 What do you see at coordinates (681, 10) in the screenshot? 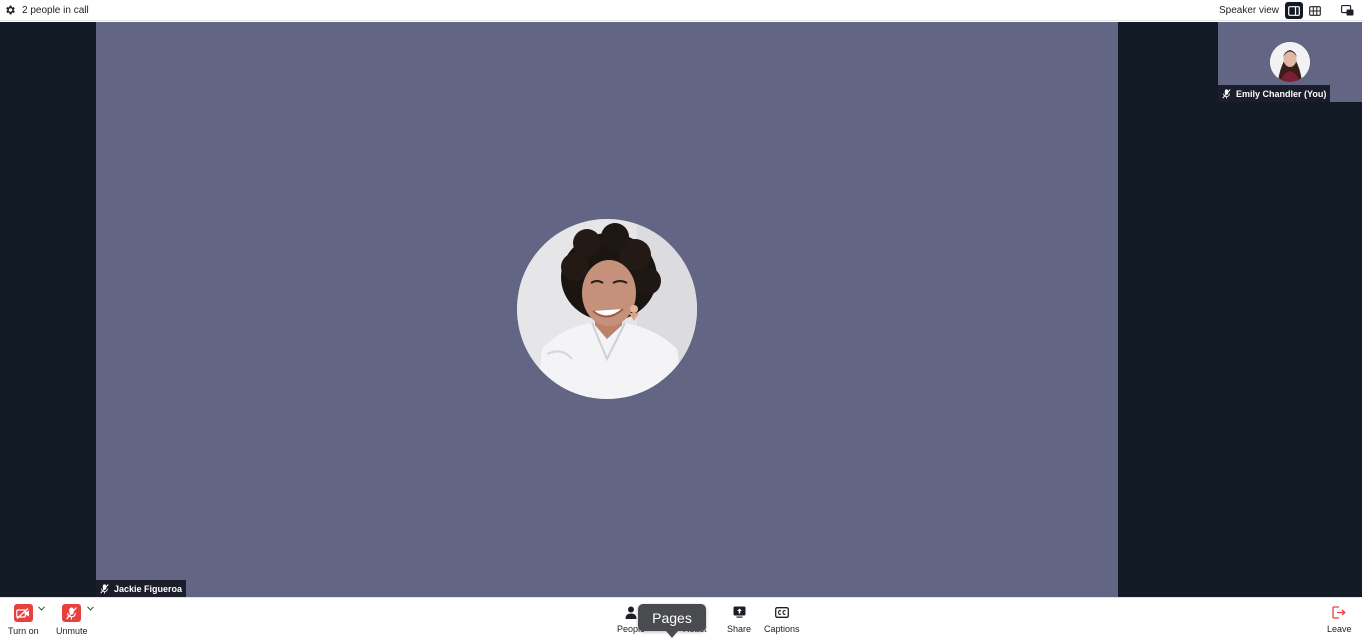
I see `top-bar: 2 people in call Speaker view` at bounding box center [681, 10].